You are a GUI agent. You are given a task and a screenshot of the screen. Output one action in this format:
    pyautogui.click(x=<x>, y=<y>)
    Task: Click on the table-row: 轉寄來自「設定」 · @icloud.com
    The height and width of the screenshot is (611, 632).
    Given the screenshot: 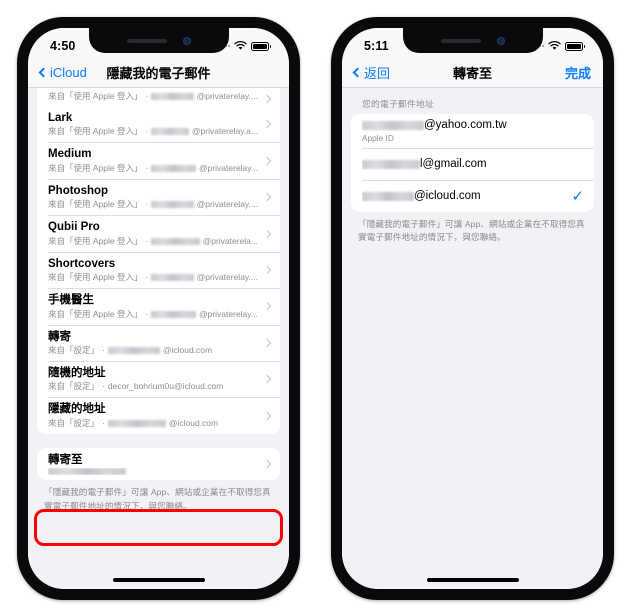 What is the action you would take?
    pyautogui.click(x=158, y=342)
    